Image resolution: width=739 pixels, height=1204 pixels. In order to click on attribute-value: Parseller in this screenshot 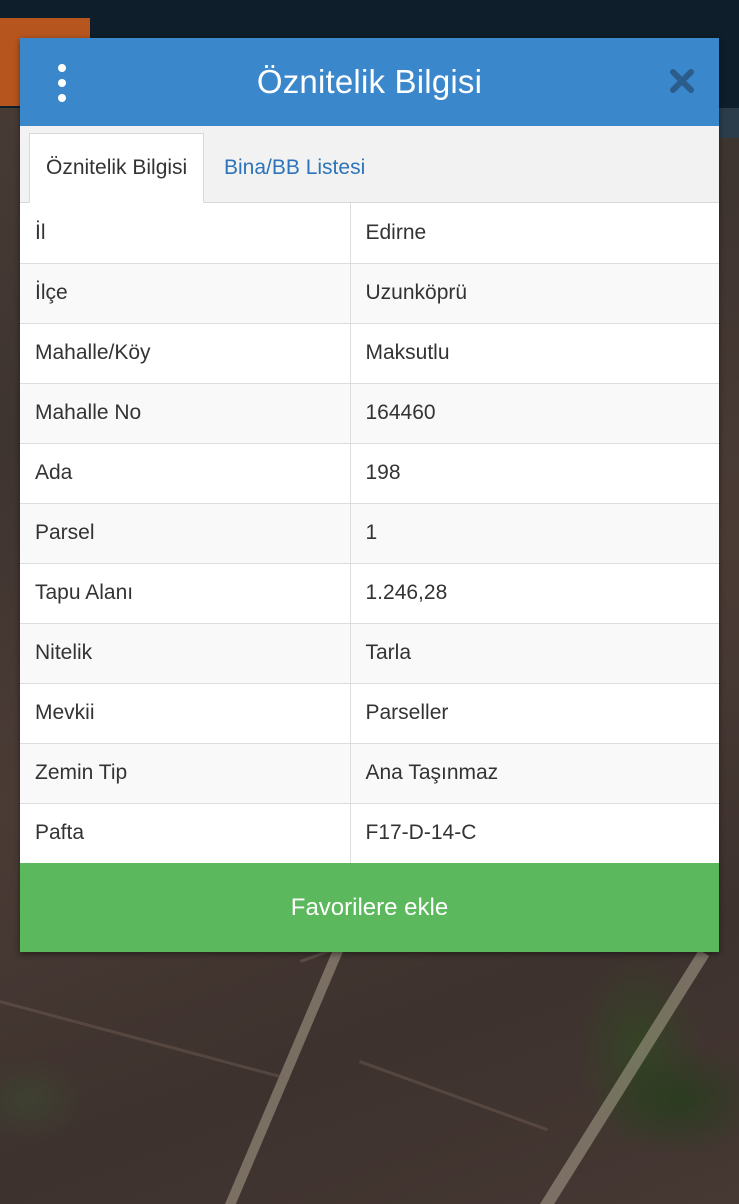, I will do `click(534, 712)`.